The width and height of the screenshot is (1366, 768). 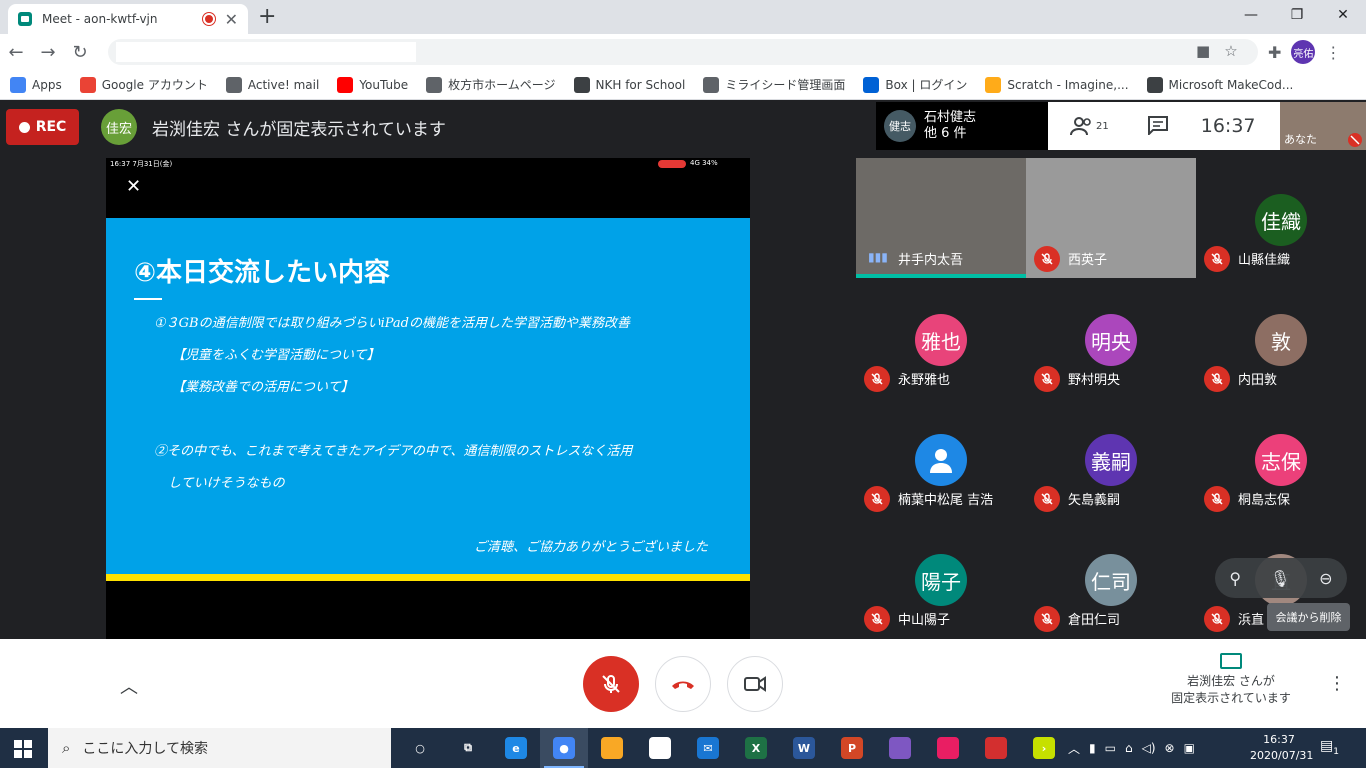 I want to click on remove-participant-icon: ⊖, so click(x=1325, y=578).